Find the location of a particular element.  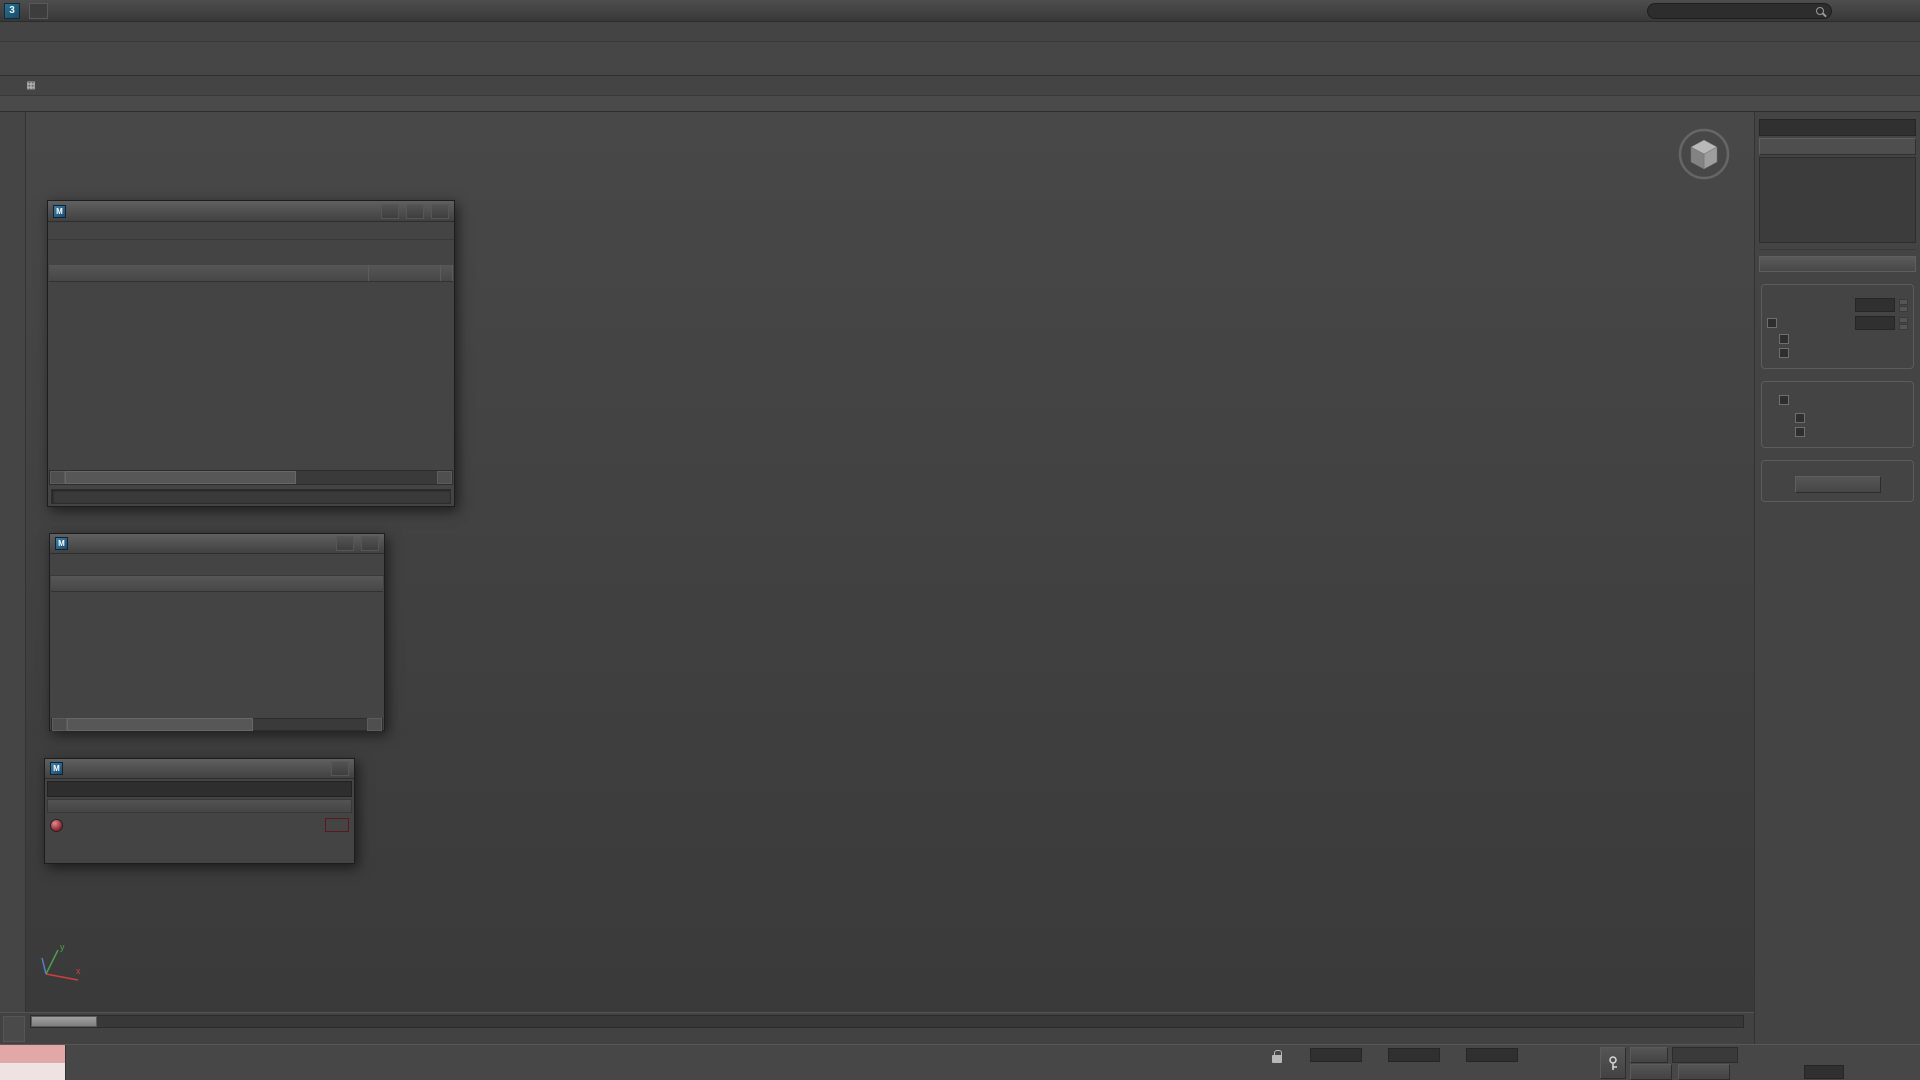

layer-window: M is located at coordinates (217, 632).